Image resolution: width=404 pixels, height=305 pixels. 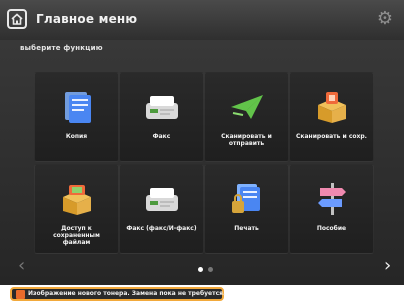 I want to click on home-button, so click(x=17, y=19).